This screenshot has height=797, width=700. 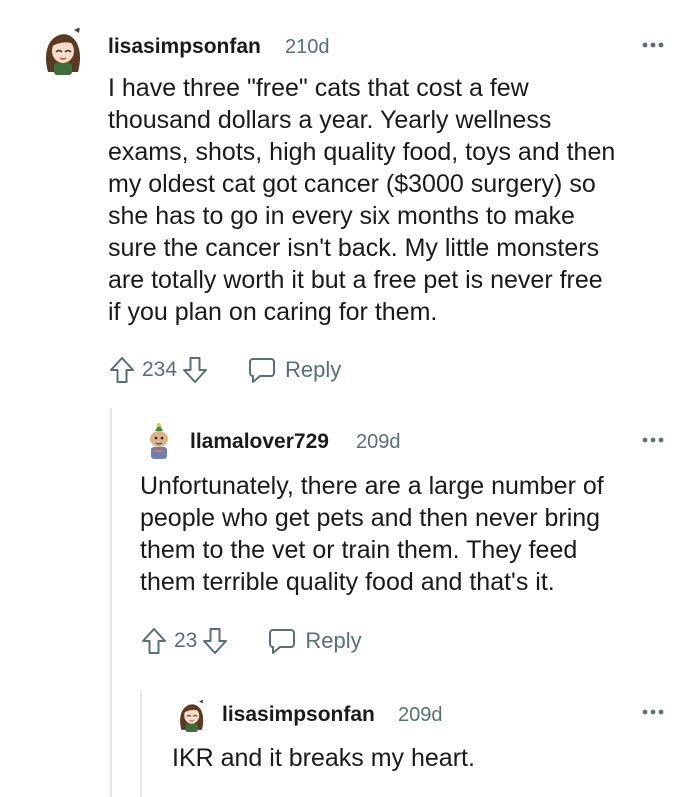 I want to click on comment-body-line: IKR and it breaks my heart., so click(x=323, y=758).